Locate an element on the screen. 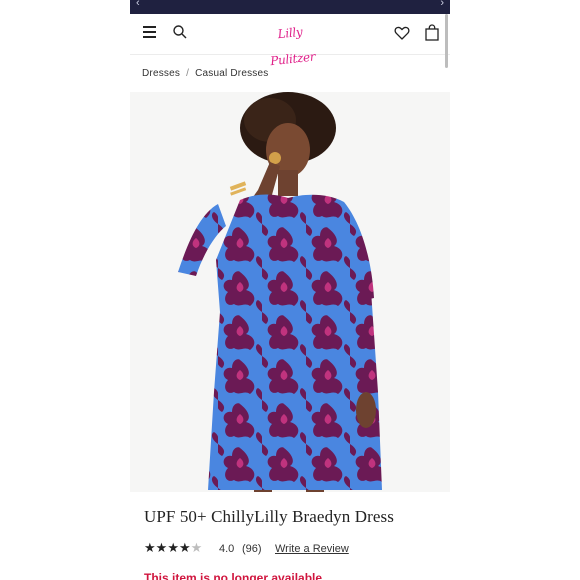  breadcrumb-item-dresses: Dresses is located at coordinates (161, 73).